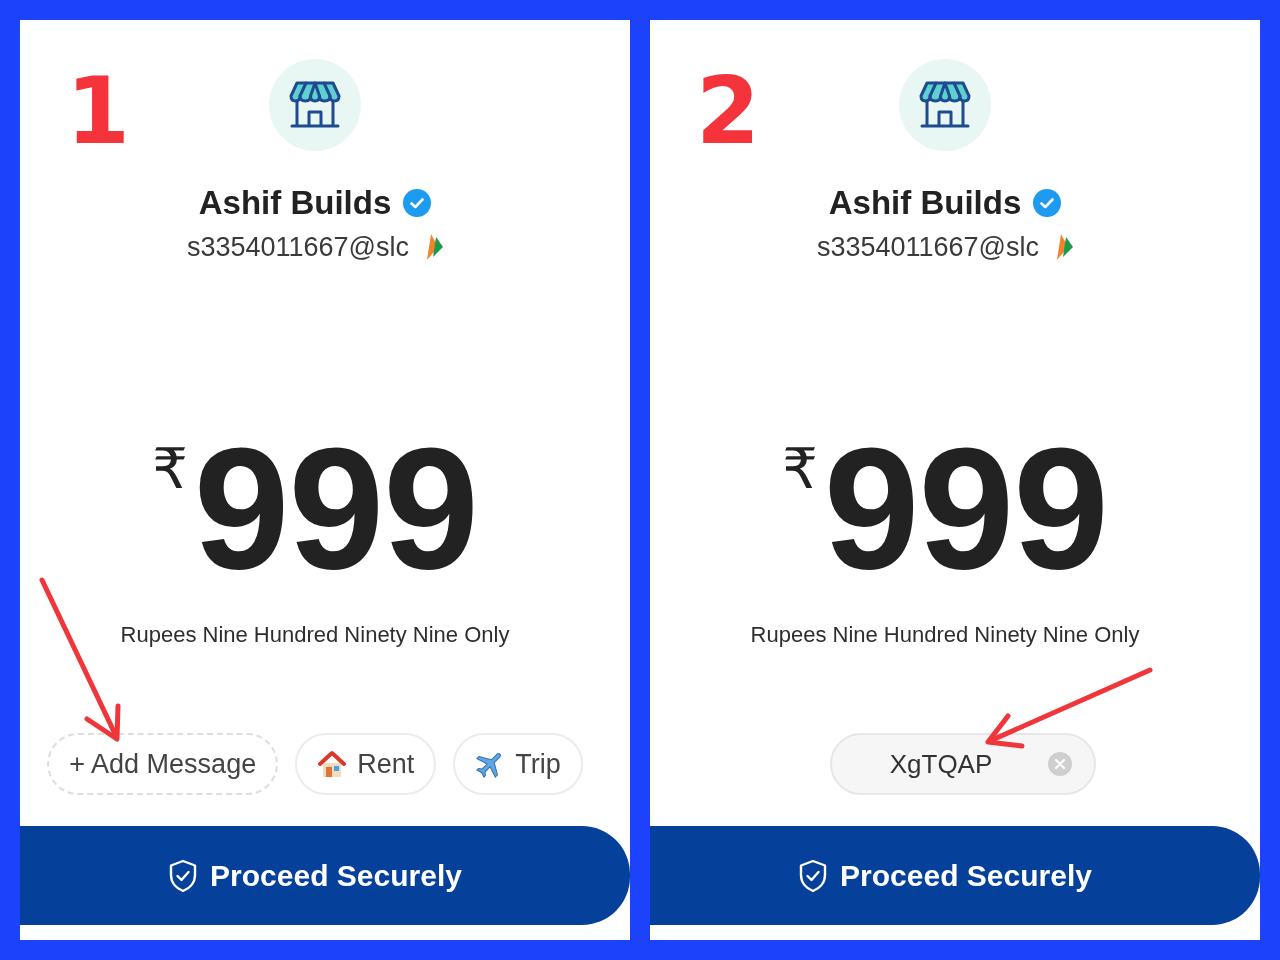 This screenshot has height=960, width=1280. What do you see at coordinates (1060, 764) in the screenshot?
I see `clear-icon` at bounding box center [1060, 764].